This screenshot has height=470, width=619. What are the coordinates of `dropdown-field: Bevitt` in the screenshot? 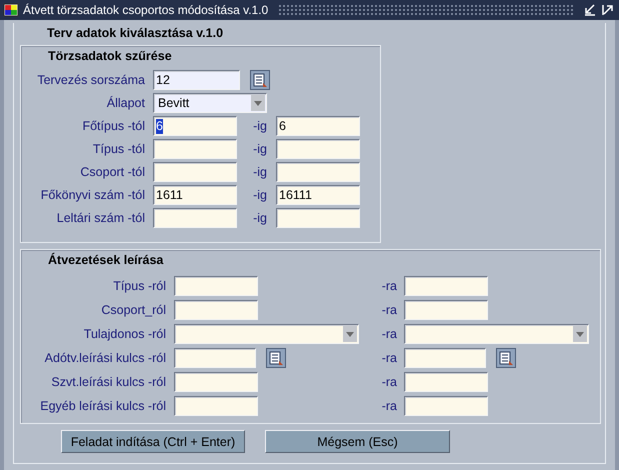 It's located at (210, 103).